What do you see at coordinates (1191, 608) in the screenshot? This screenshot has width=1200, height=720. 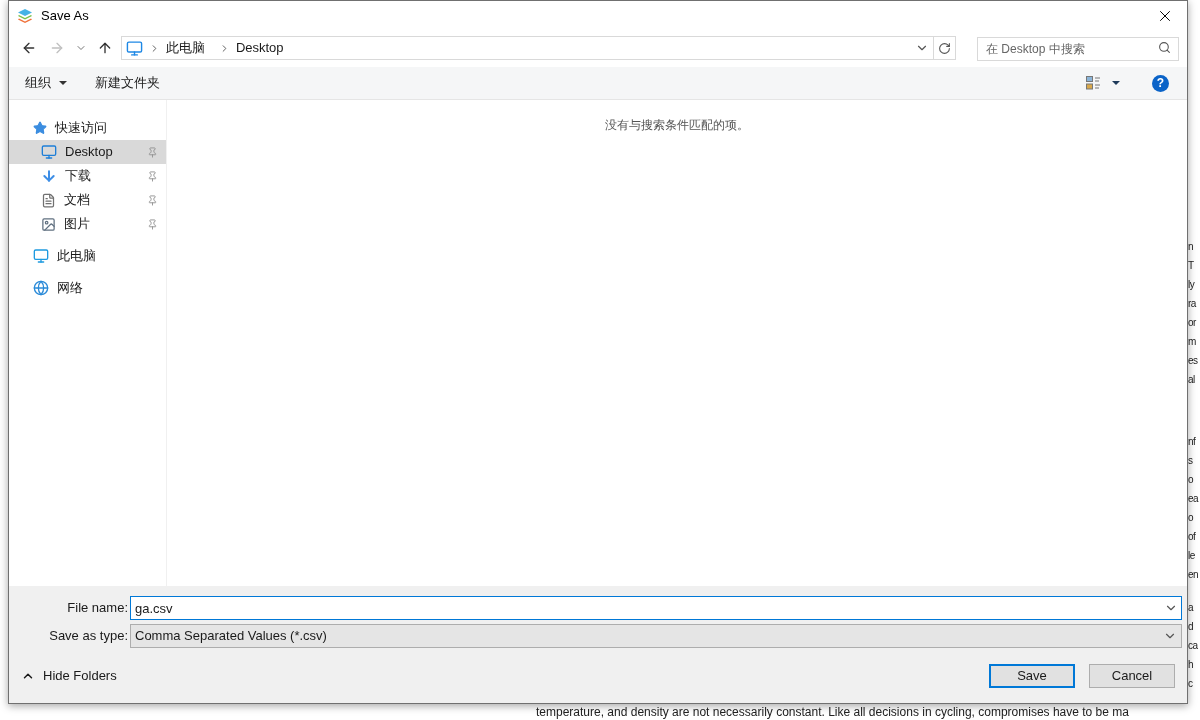 I see `document-text-fragment: a` at bounding box center [1191, 608].